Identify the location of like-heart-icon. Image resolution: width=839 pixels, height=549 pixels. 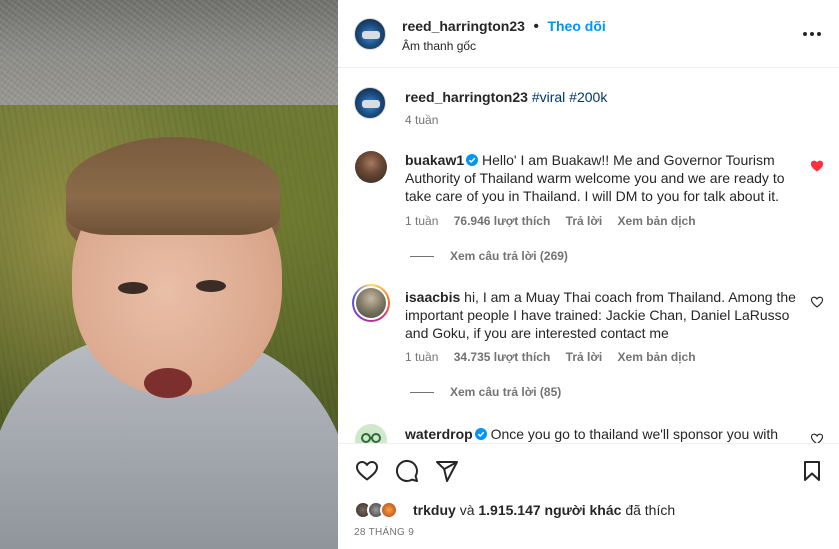
(367, 471).